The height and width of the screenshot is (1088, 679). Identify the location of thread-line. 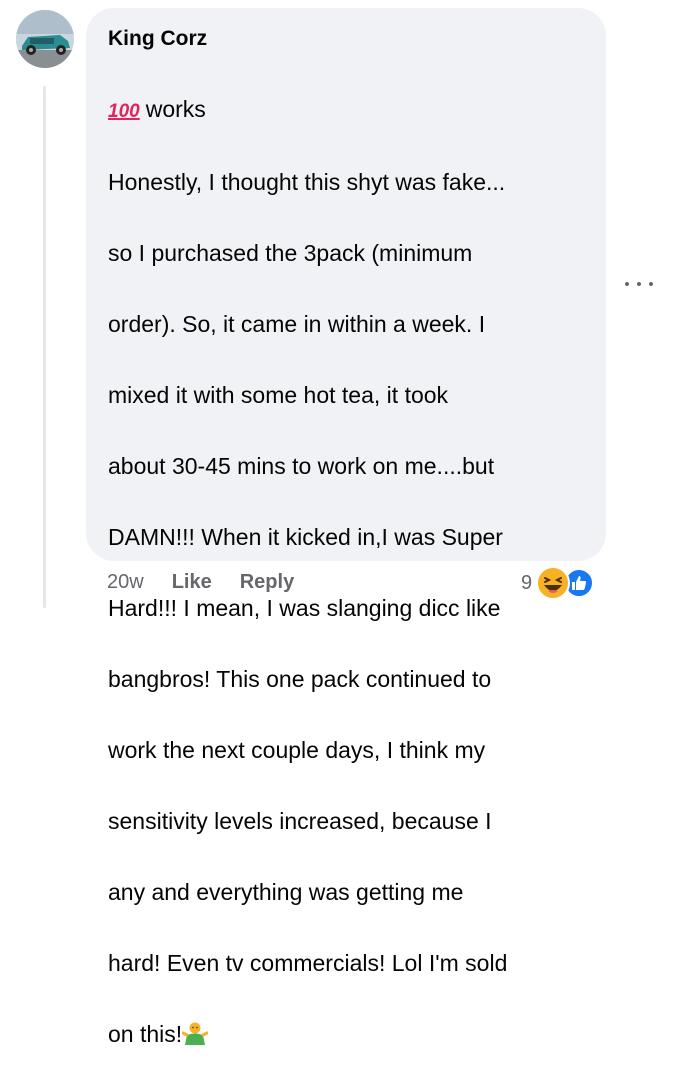
(44, 347).